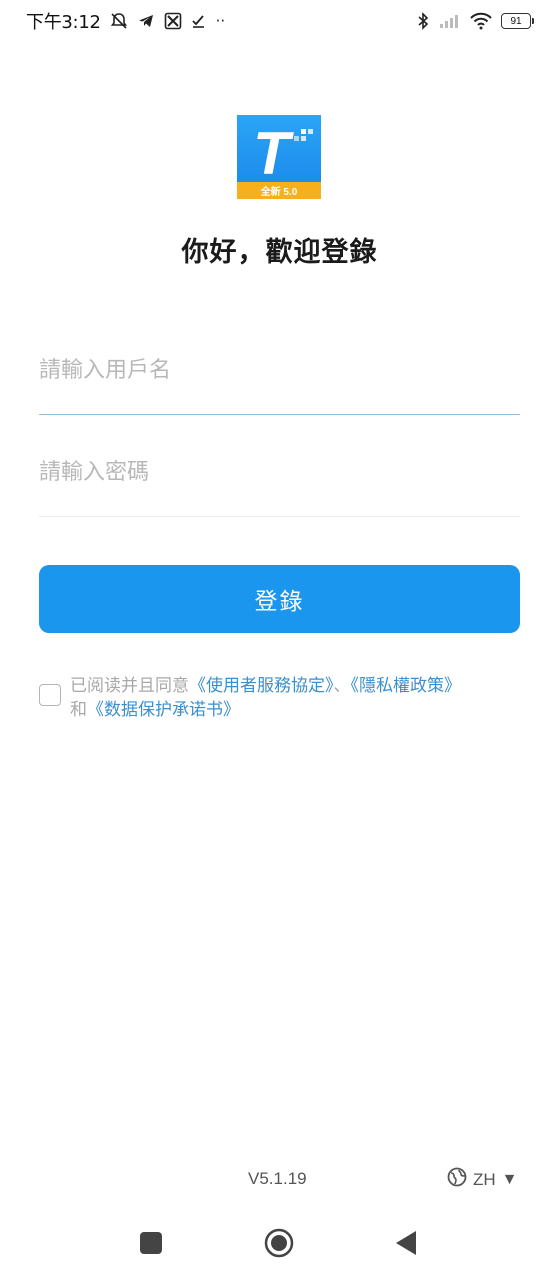 The image size is (559, 1280). I want to click on terms-link: 《使用者服務協定》, so click(261, 686).